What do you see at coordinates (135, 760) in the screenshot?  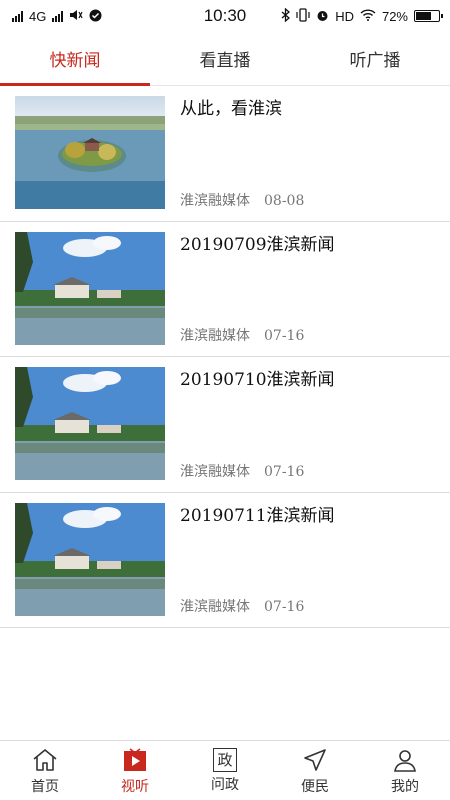 I see `video-icon` at bounding box center [135, 760].